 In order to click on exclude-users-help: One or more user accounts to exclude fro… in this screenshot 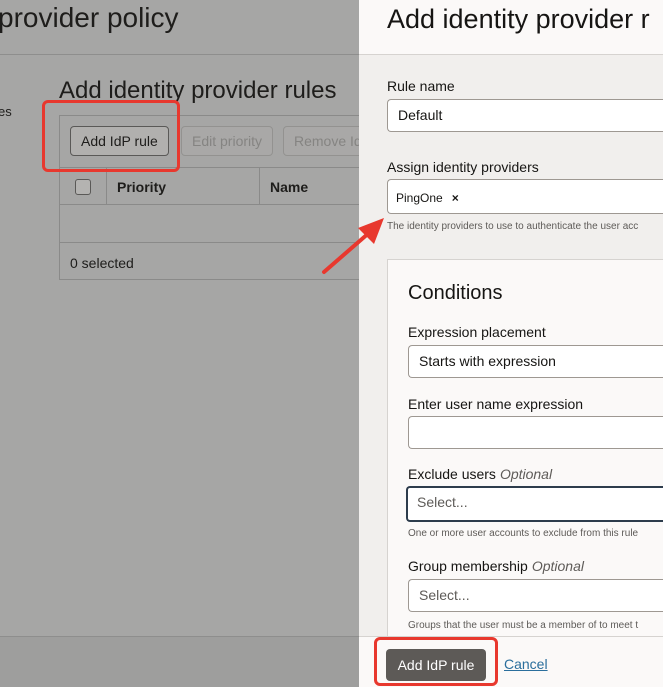, I will do `click(523, 533)`.